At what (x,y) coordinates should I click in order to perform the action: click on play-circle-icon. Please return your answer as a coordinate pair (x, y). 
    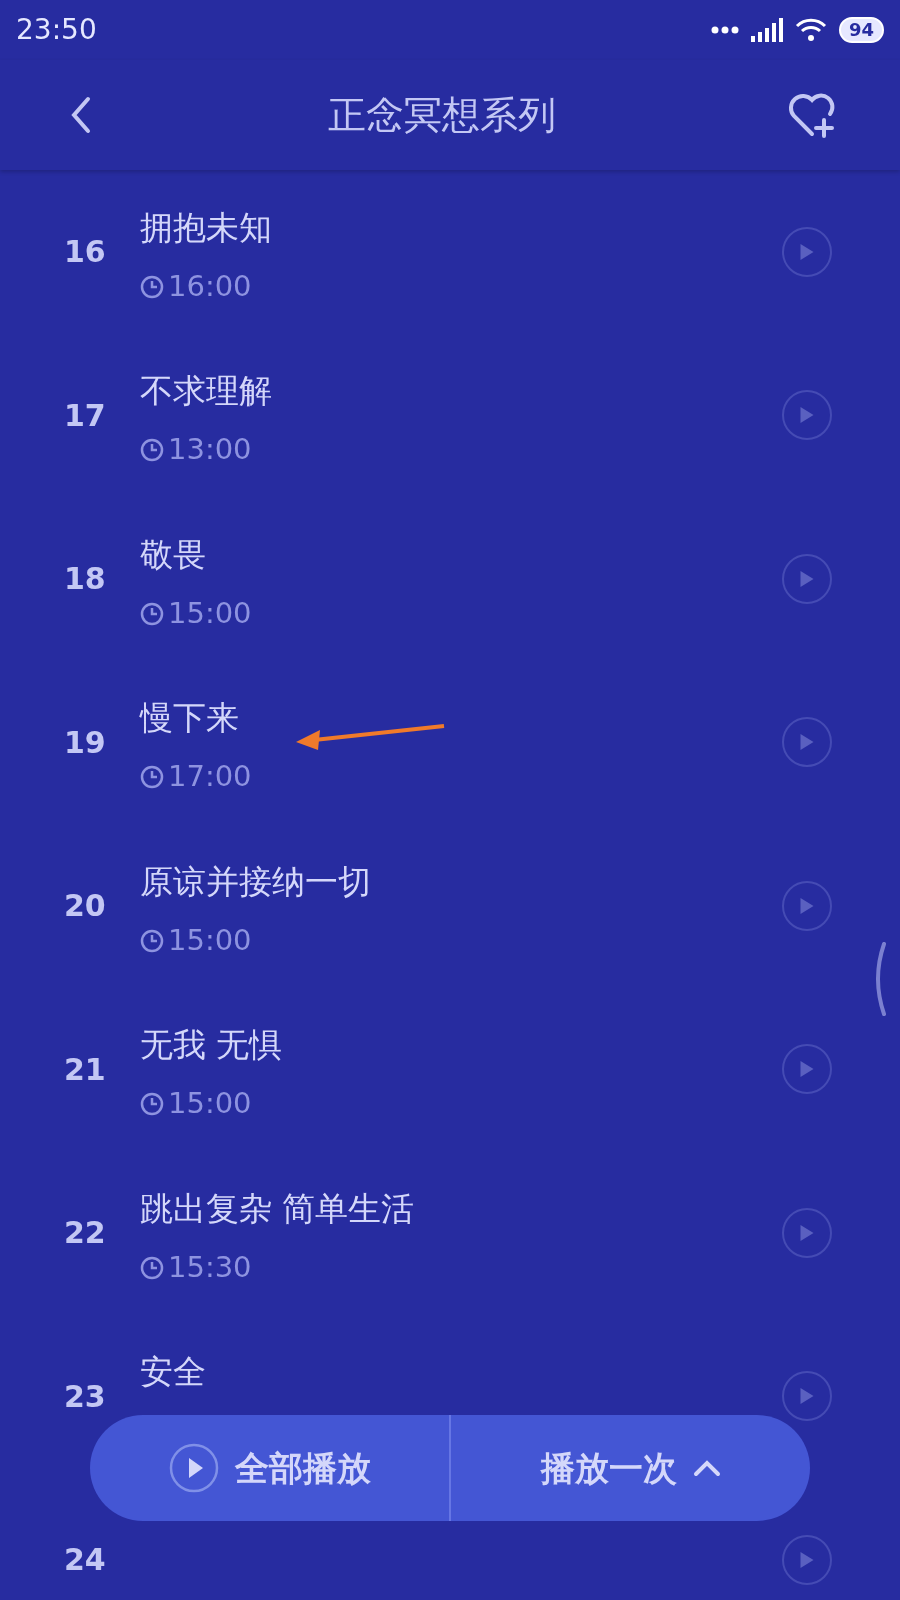
    Looking at the image, I should click on (193, 1468).